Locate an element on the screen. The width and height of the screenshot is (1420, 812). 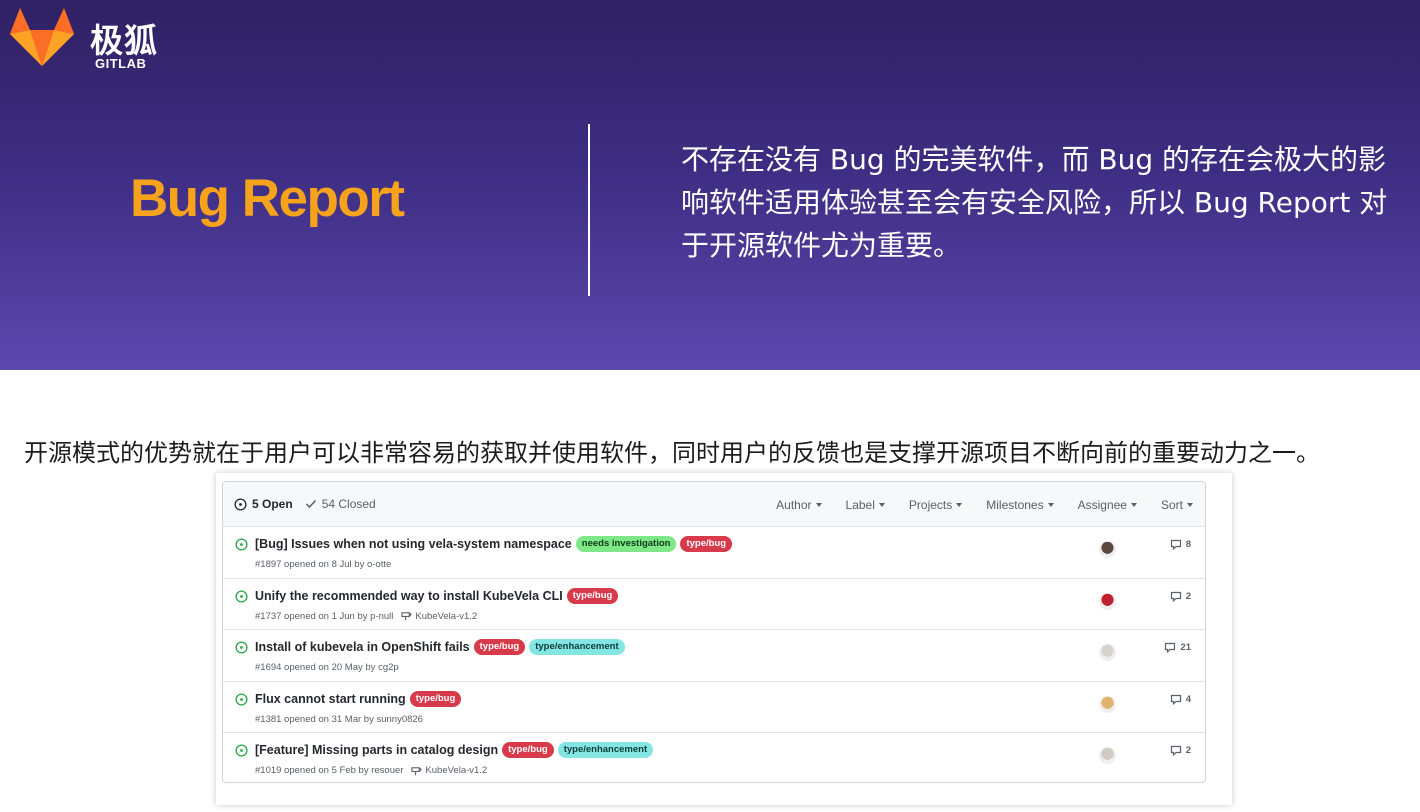
issue-title-link: Install of kubevela in OpenShift fails is located at coordinates (362, 647).